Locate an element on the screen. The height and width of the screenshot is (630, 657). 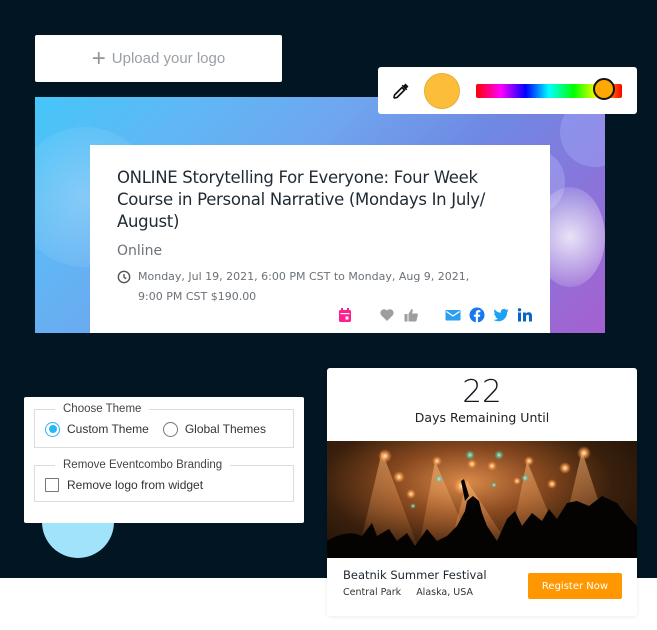
branding-legend: Remove Eventcombo Branding is located at coordinates (143, 465).